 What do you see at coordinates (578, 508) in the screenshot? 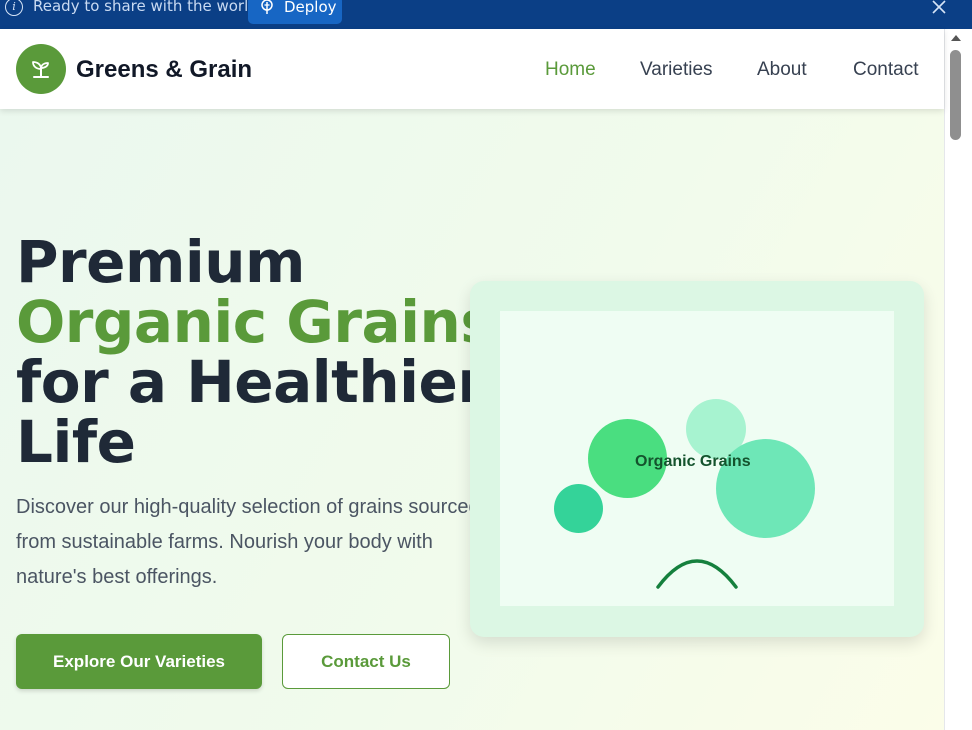
I see `grain-bubble` at bounding box center [578, 508].